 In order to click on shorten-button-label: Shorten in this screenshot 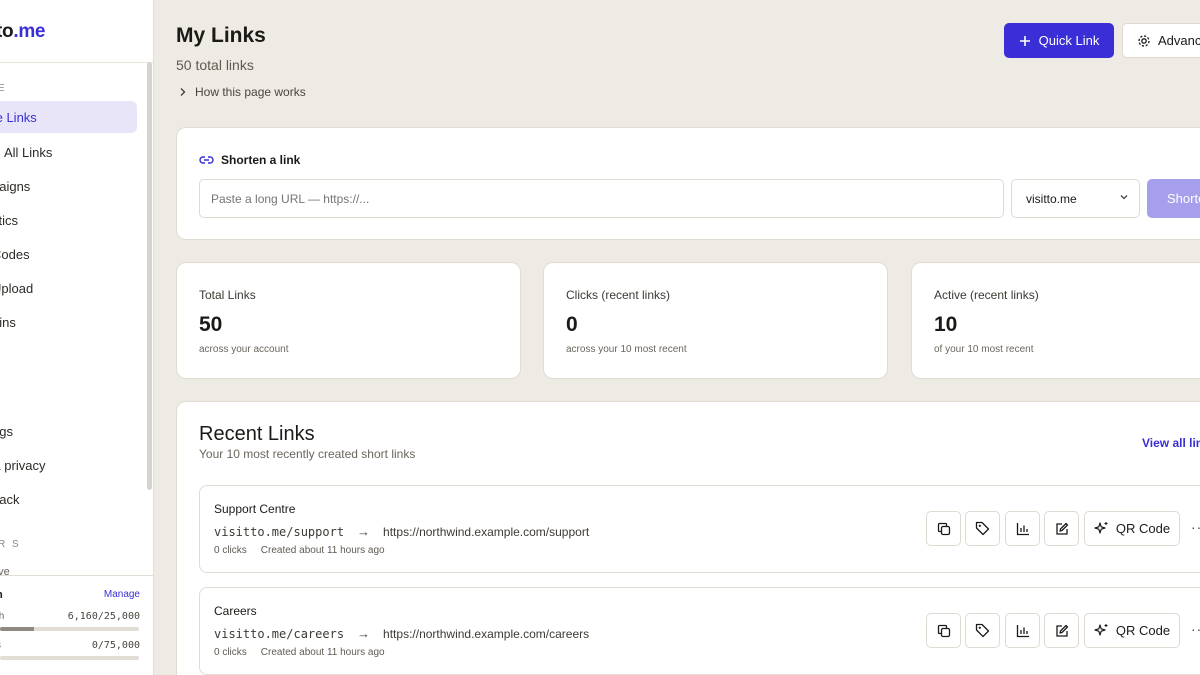, I will do `click(1183, 198)`.